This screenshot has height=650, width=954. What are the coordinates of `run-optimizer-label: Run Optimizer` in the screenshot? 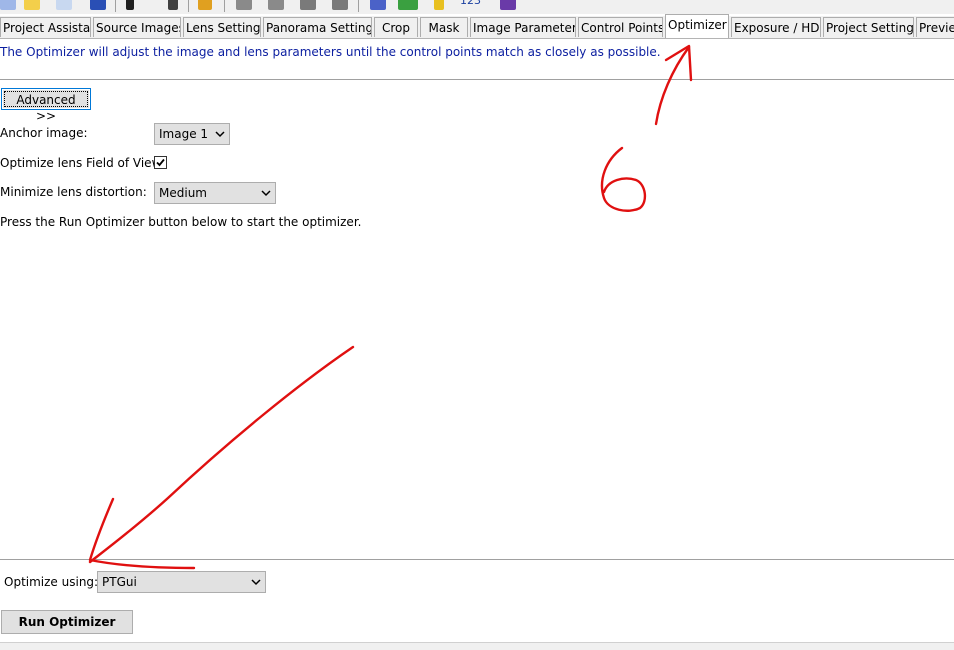 It's located at (67, 622).